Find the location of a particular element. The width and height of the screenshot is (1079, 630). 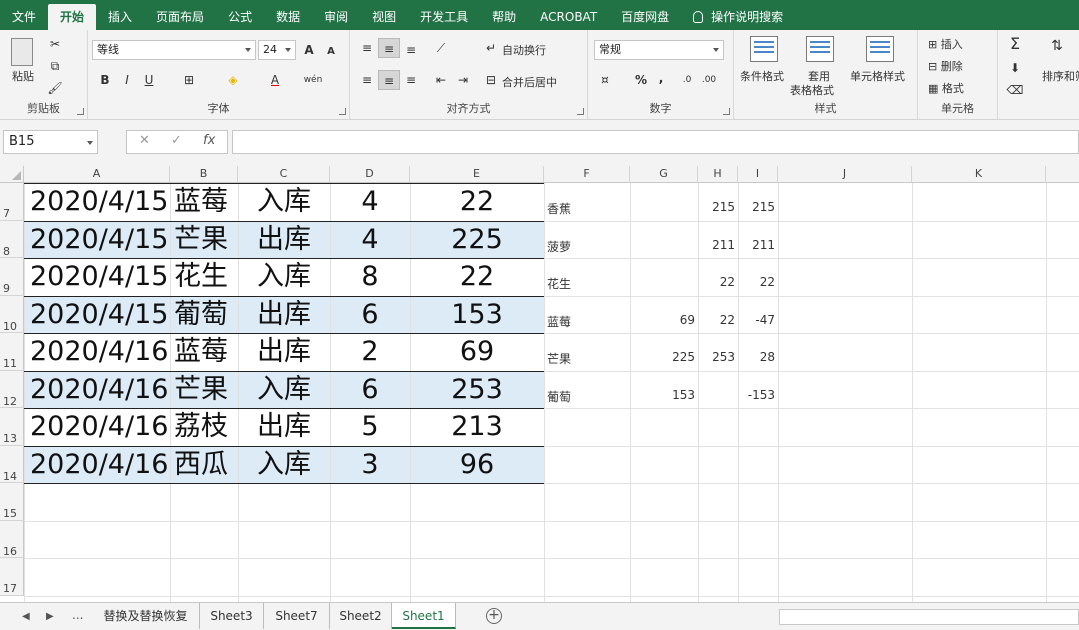

orientation-icon: ⟋ is located at coordinates (441, 48).